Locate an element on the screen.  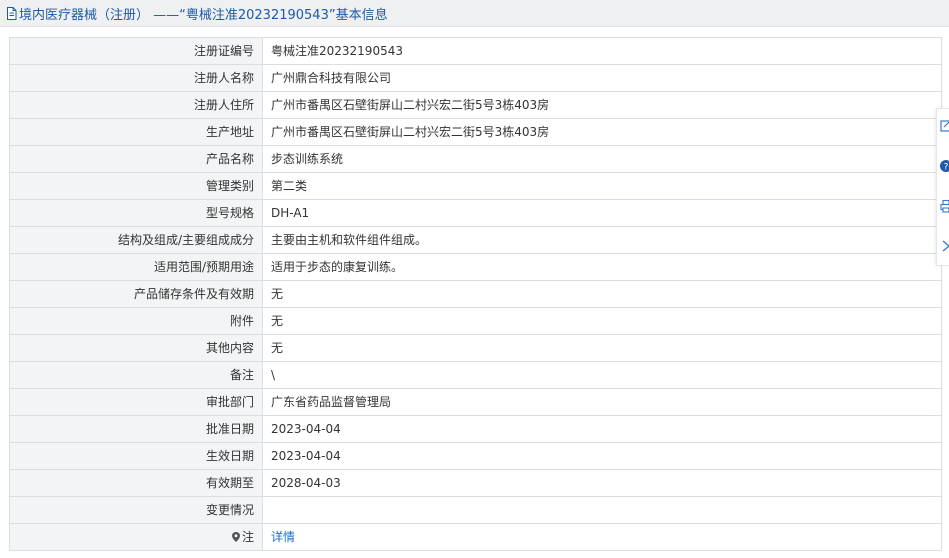
row-label: 管理类别 is located at coordinates (136, 186).